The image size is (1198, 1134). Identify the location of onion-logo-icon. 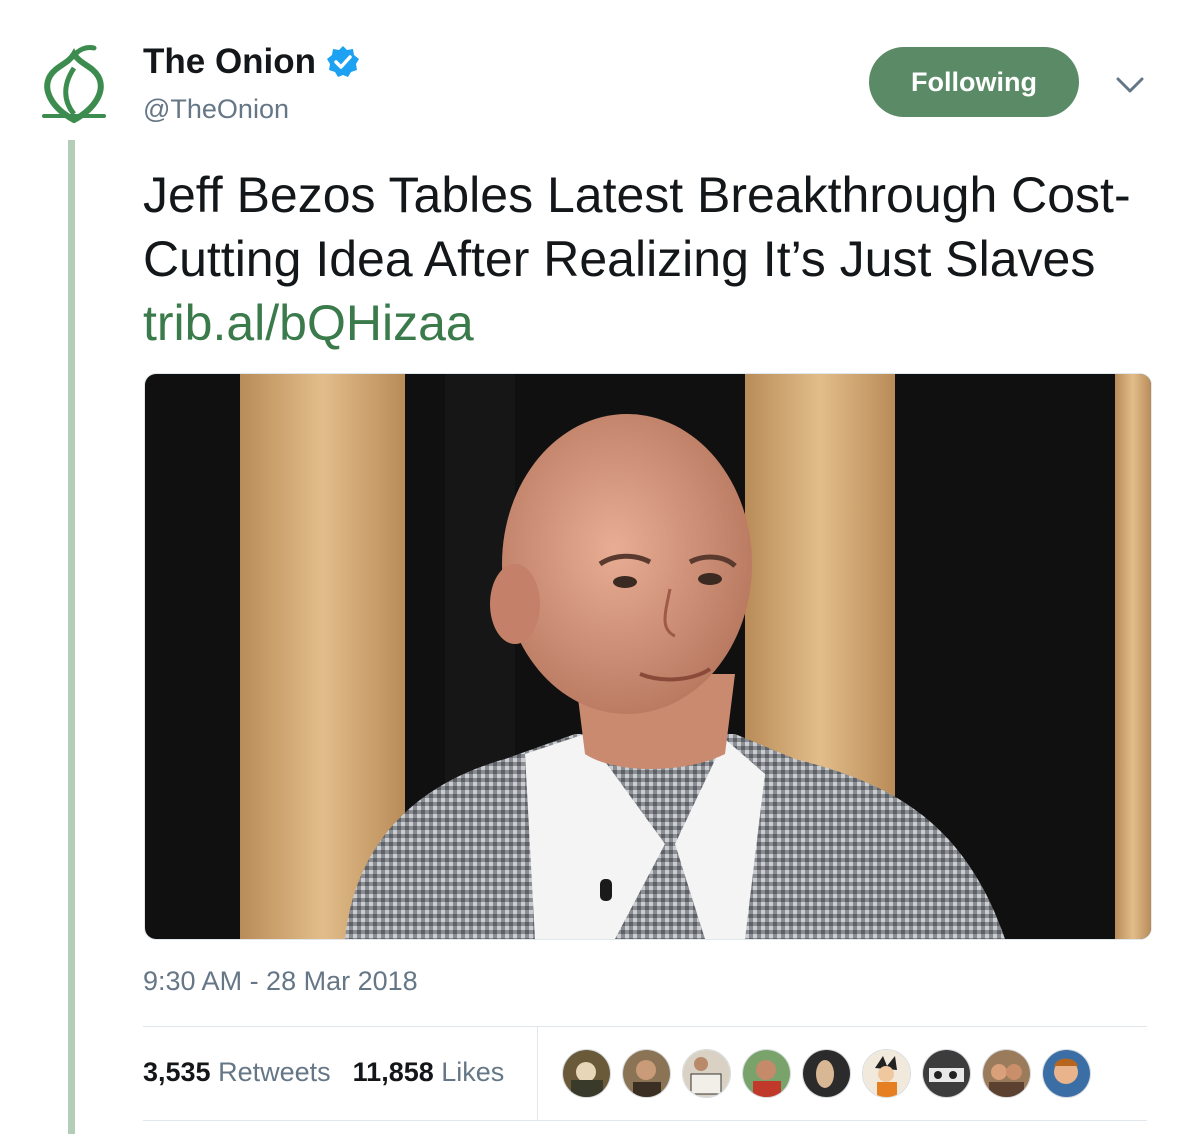
(74, 84).